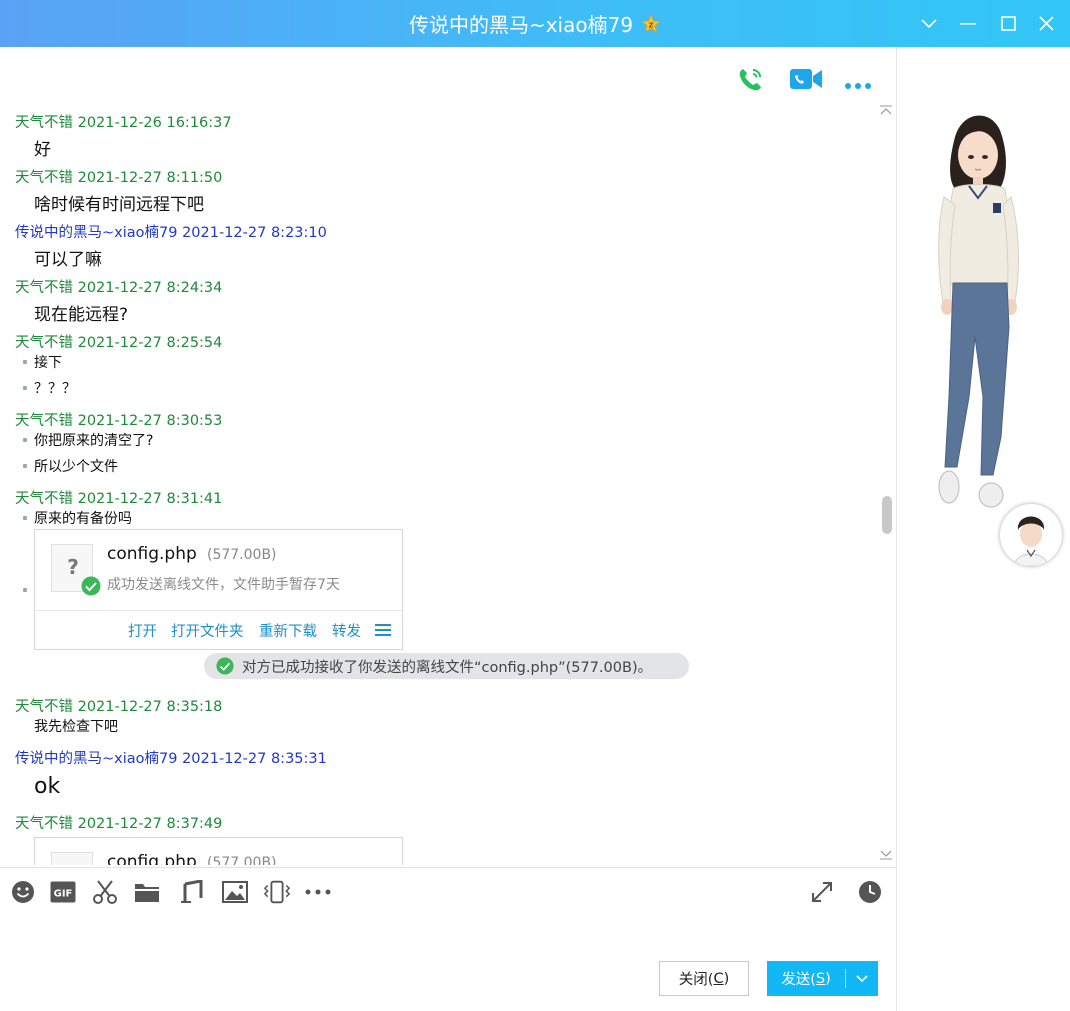 The height and width of the screenshot is (1011, 1070). I want to click on menu-icon, so click(383, 630).